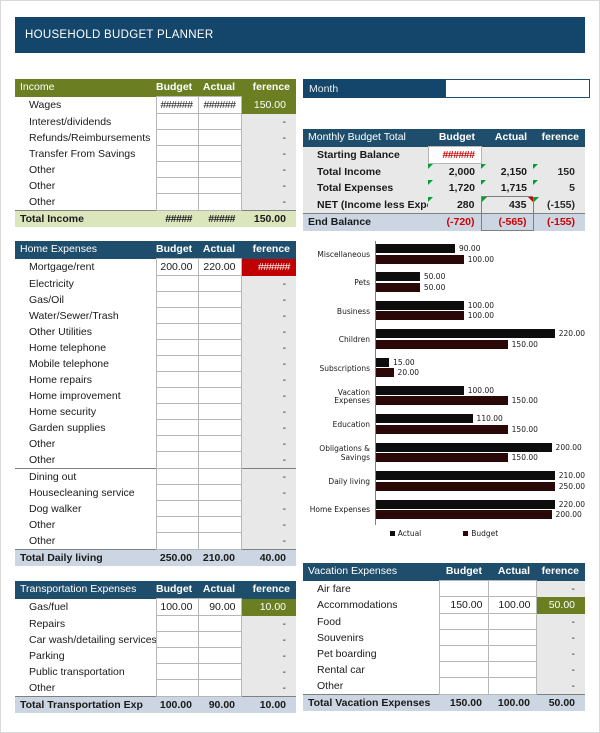 This screenshot has height=733, width=600. I want to click on actual-cell: ######, so click(219, 105).